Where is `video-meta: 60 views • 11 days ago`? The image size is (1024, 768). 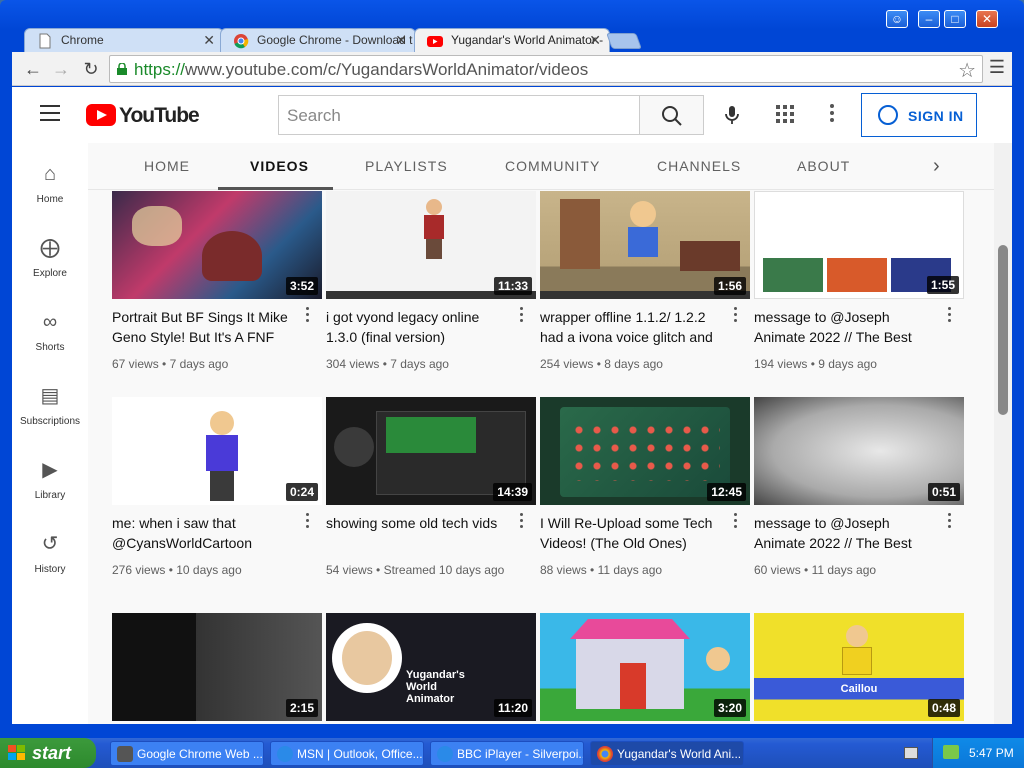
video-meta: 60 views • 11 days ago is located at coordinates (815, 570).